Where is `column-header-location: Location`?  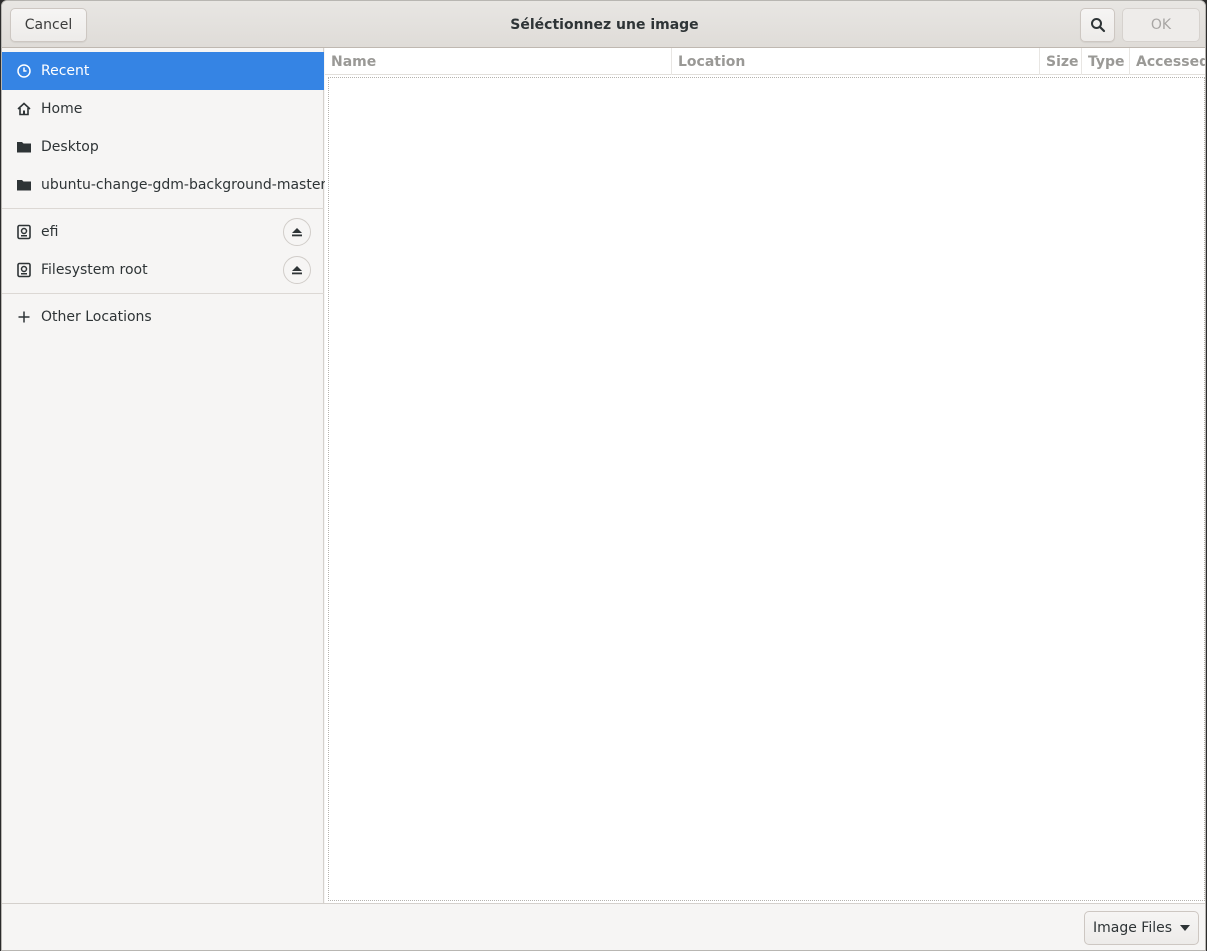
column-header-location: Location is located at coordinates (856, 61).